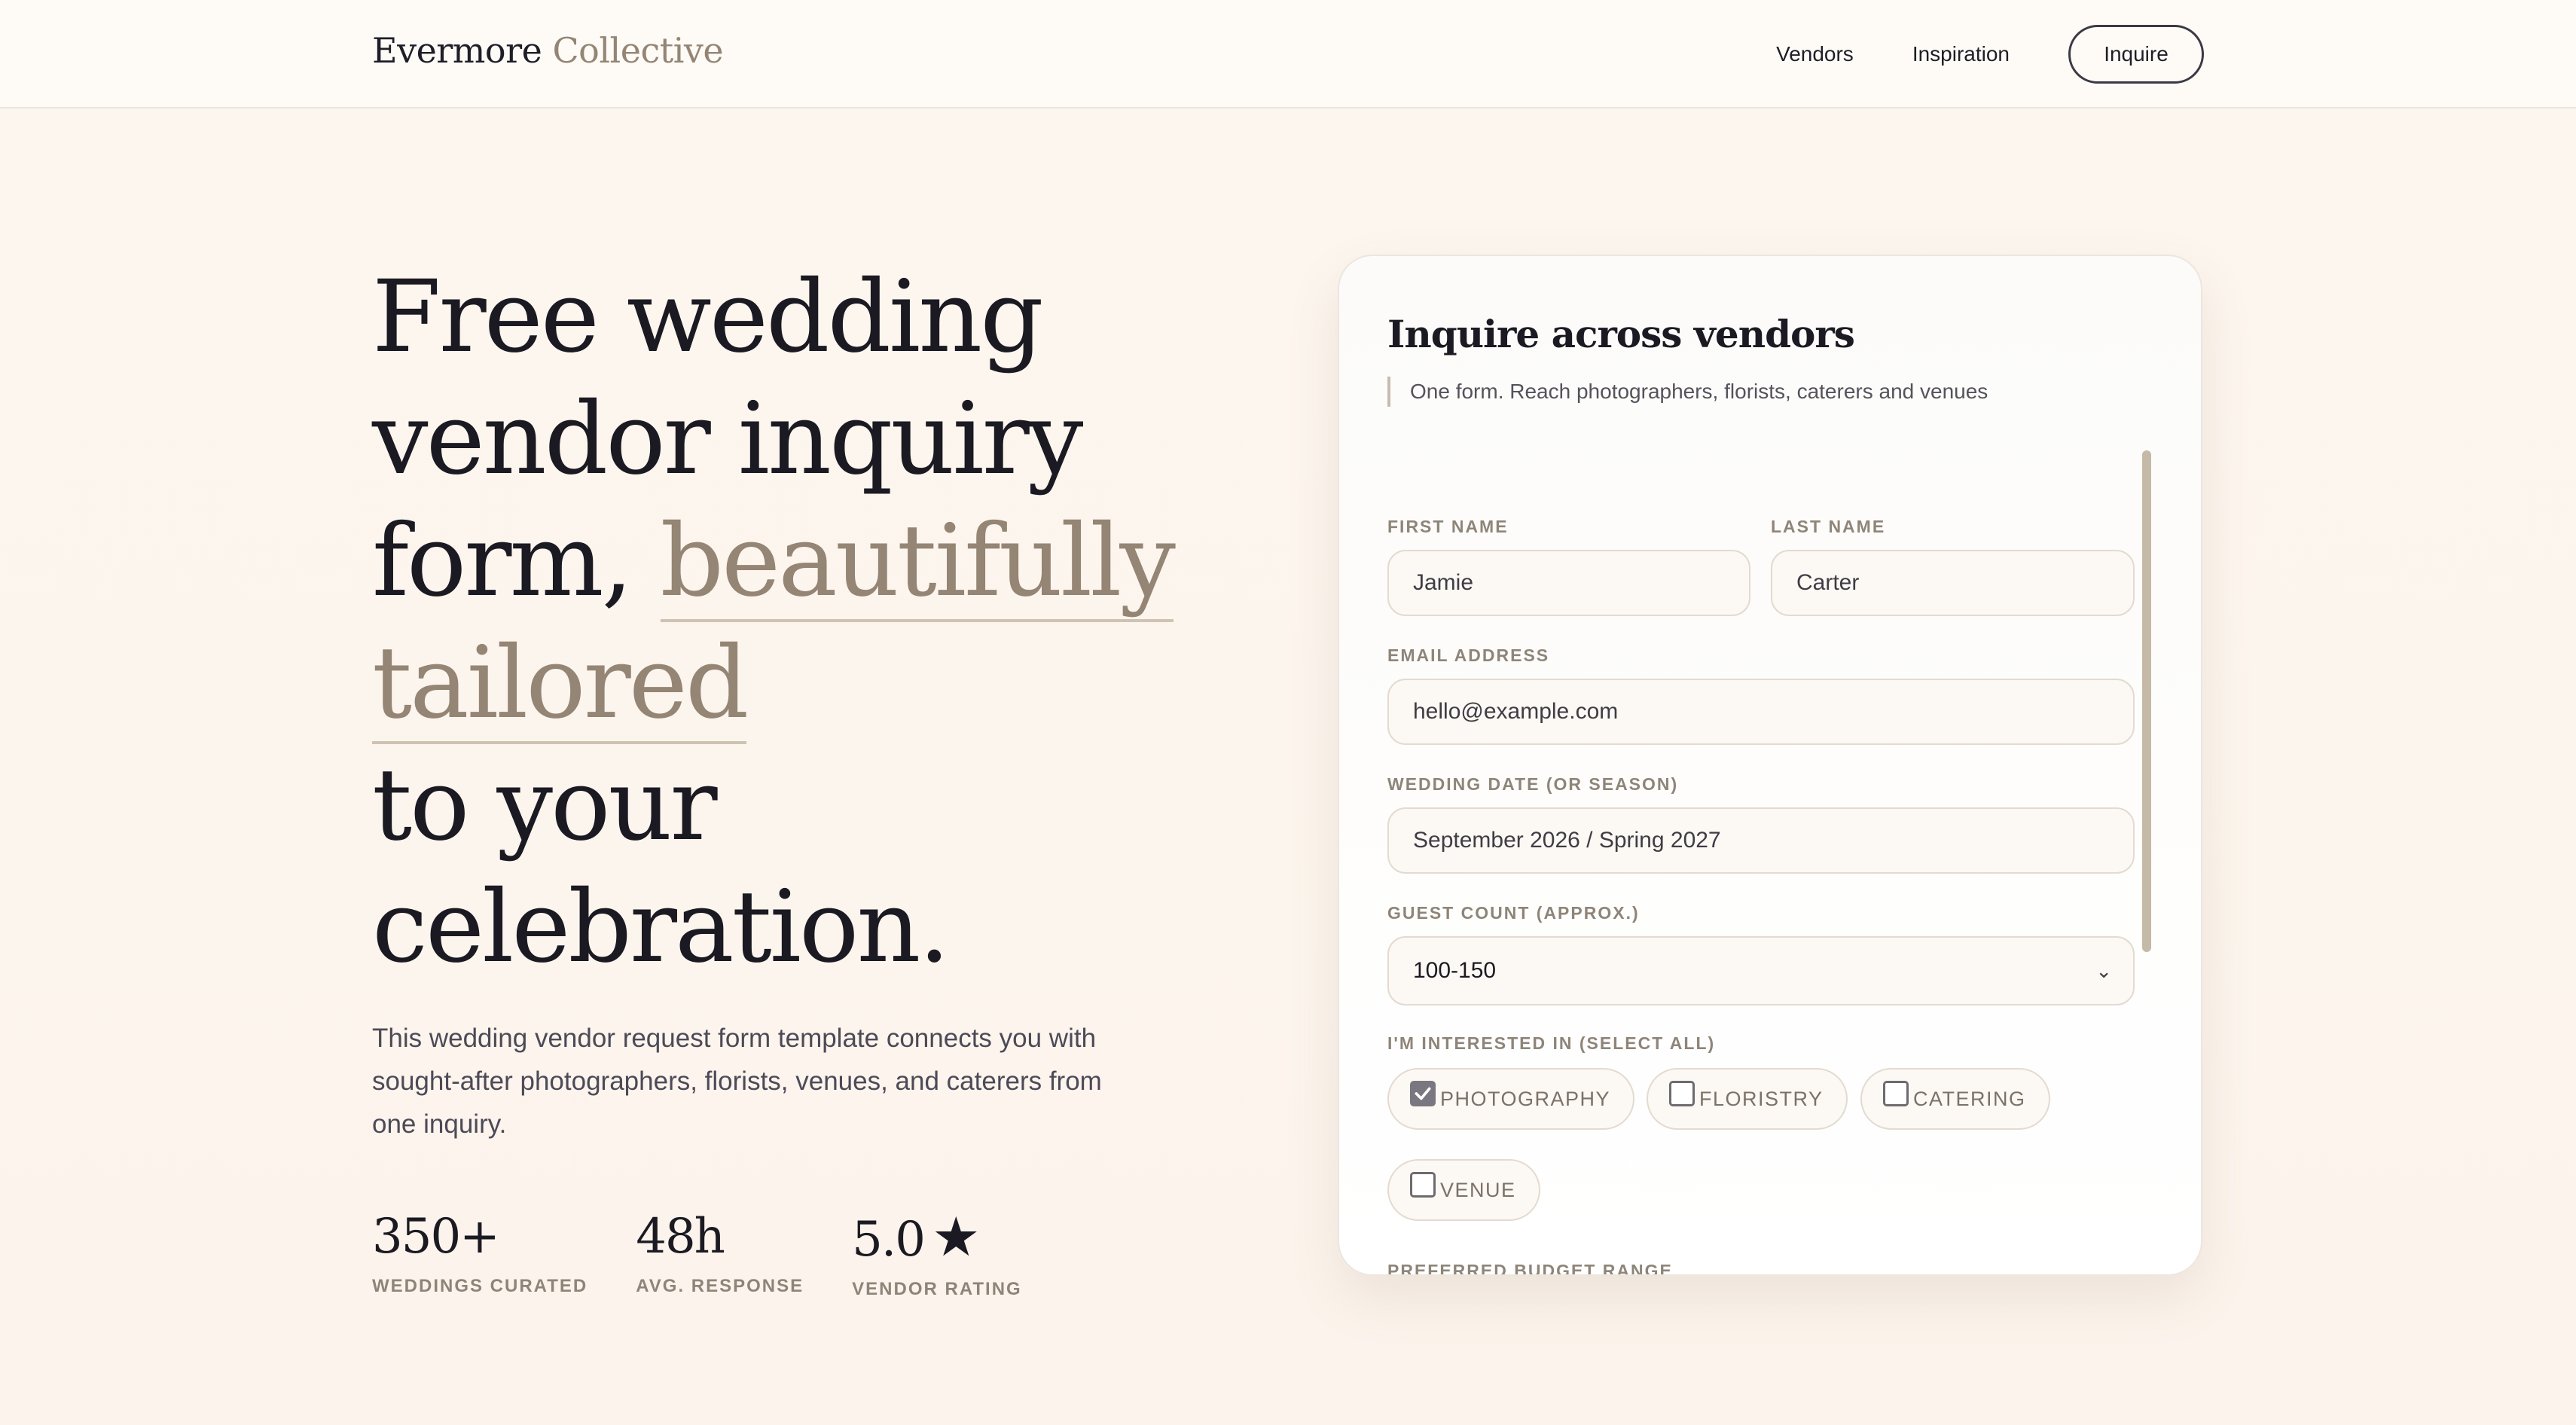 The image size is (2576, 1425). I want to click on guest-count-value: 100-150, so click(1455, 970).